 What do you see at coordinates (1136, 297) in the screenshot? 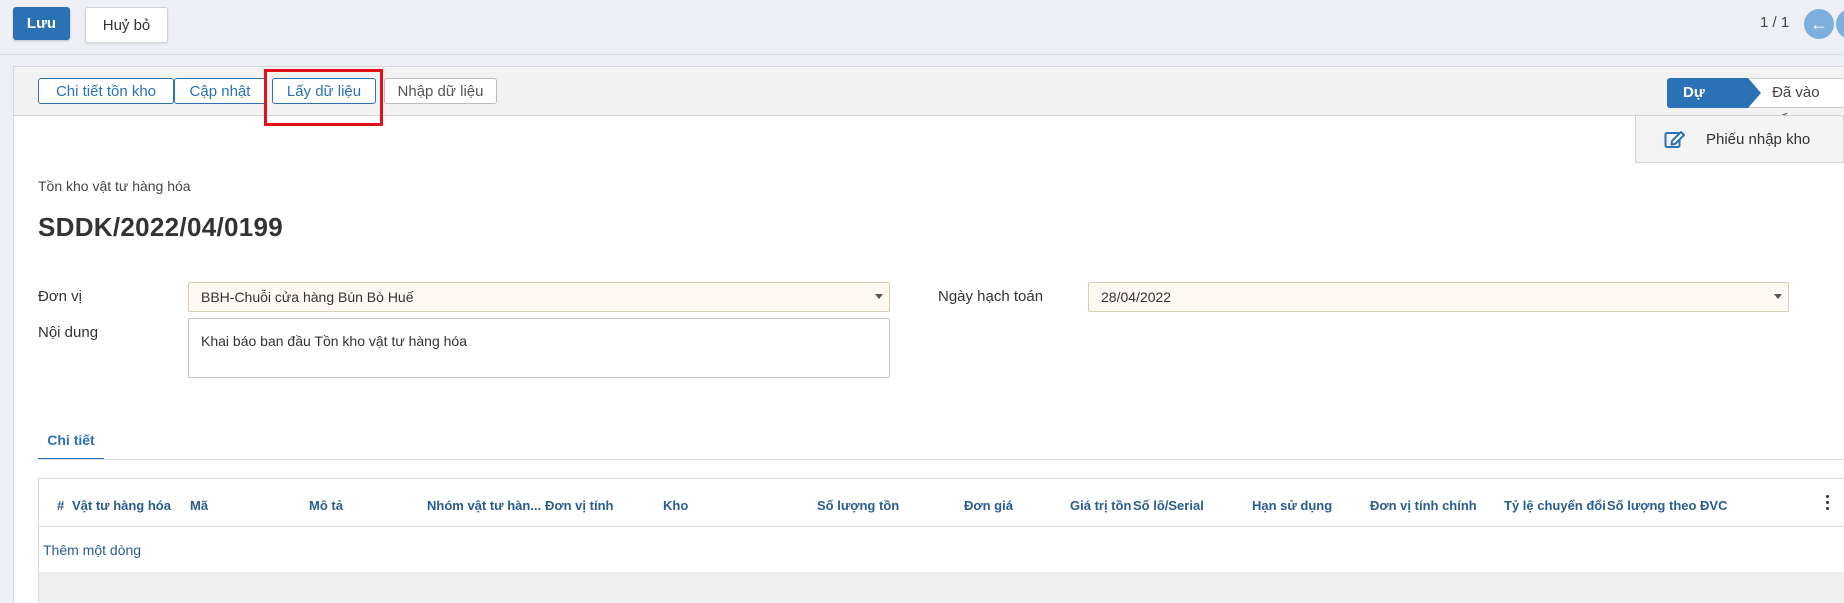
I see `accounting-date-value: 28/04/2022` at bounding box center [1136, 297].